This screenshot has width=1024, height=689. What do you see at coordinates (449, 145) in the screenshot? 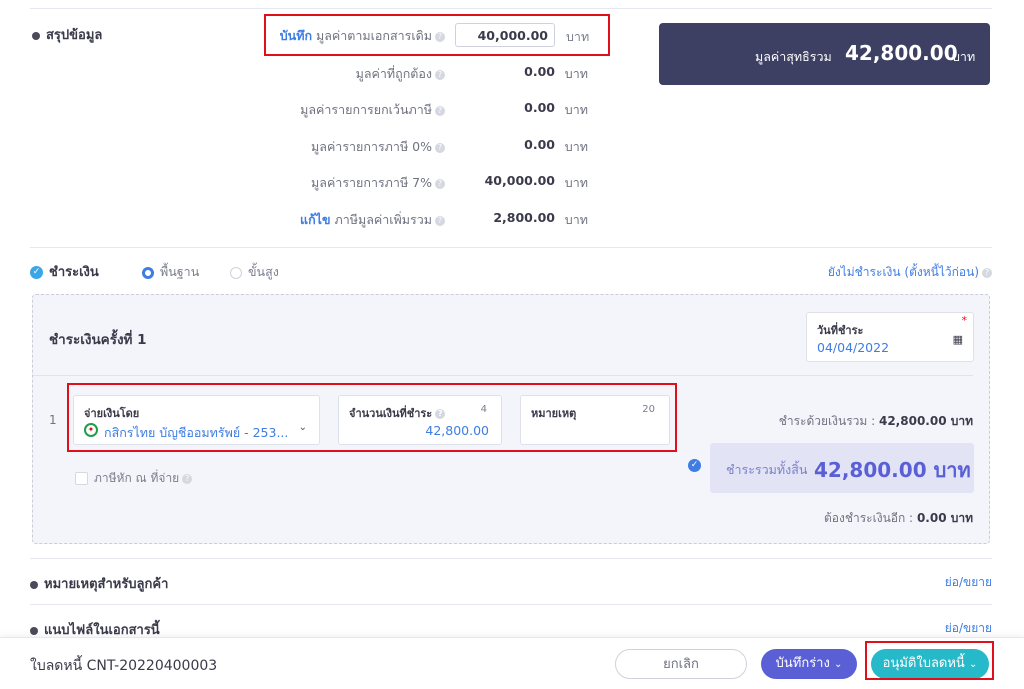
I see `summary-row: มูลค่ารายการภาษี 0%? 0.00 บาท` at bounding box center [449, 145].